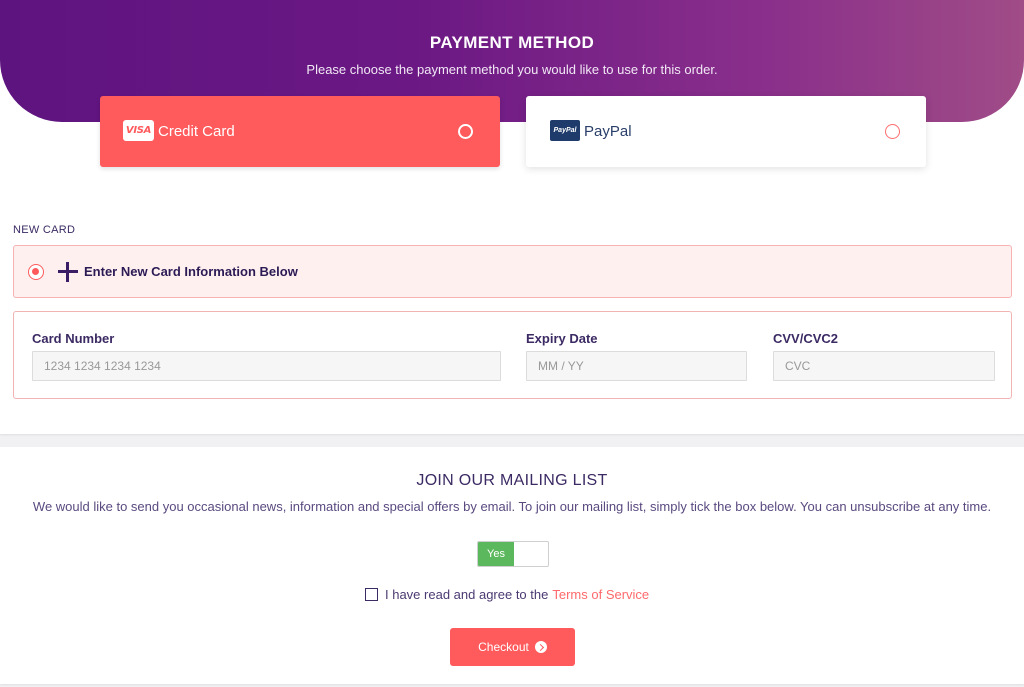 The height and width of the screenshot is (687, 1024). I want to click on credit-card-radio, so click(465, 131).